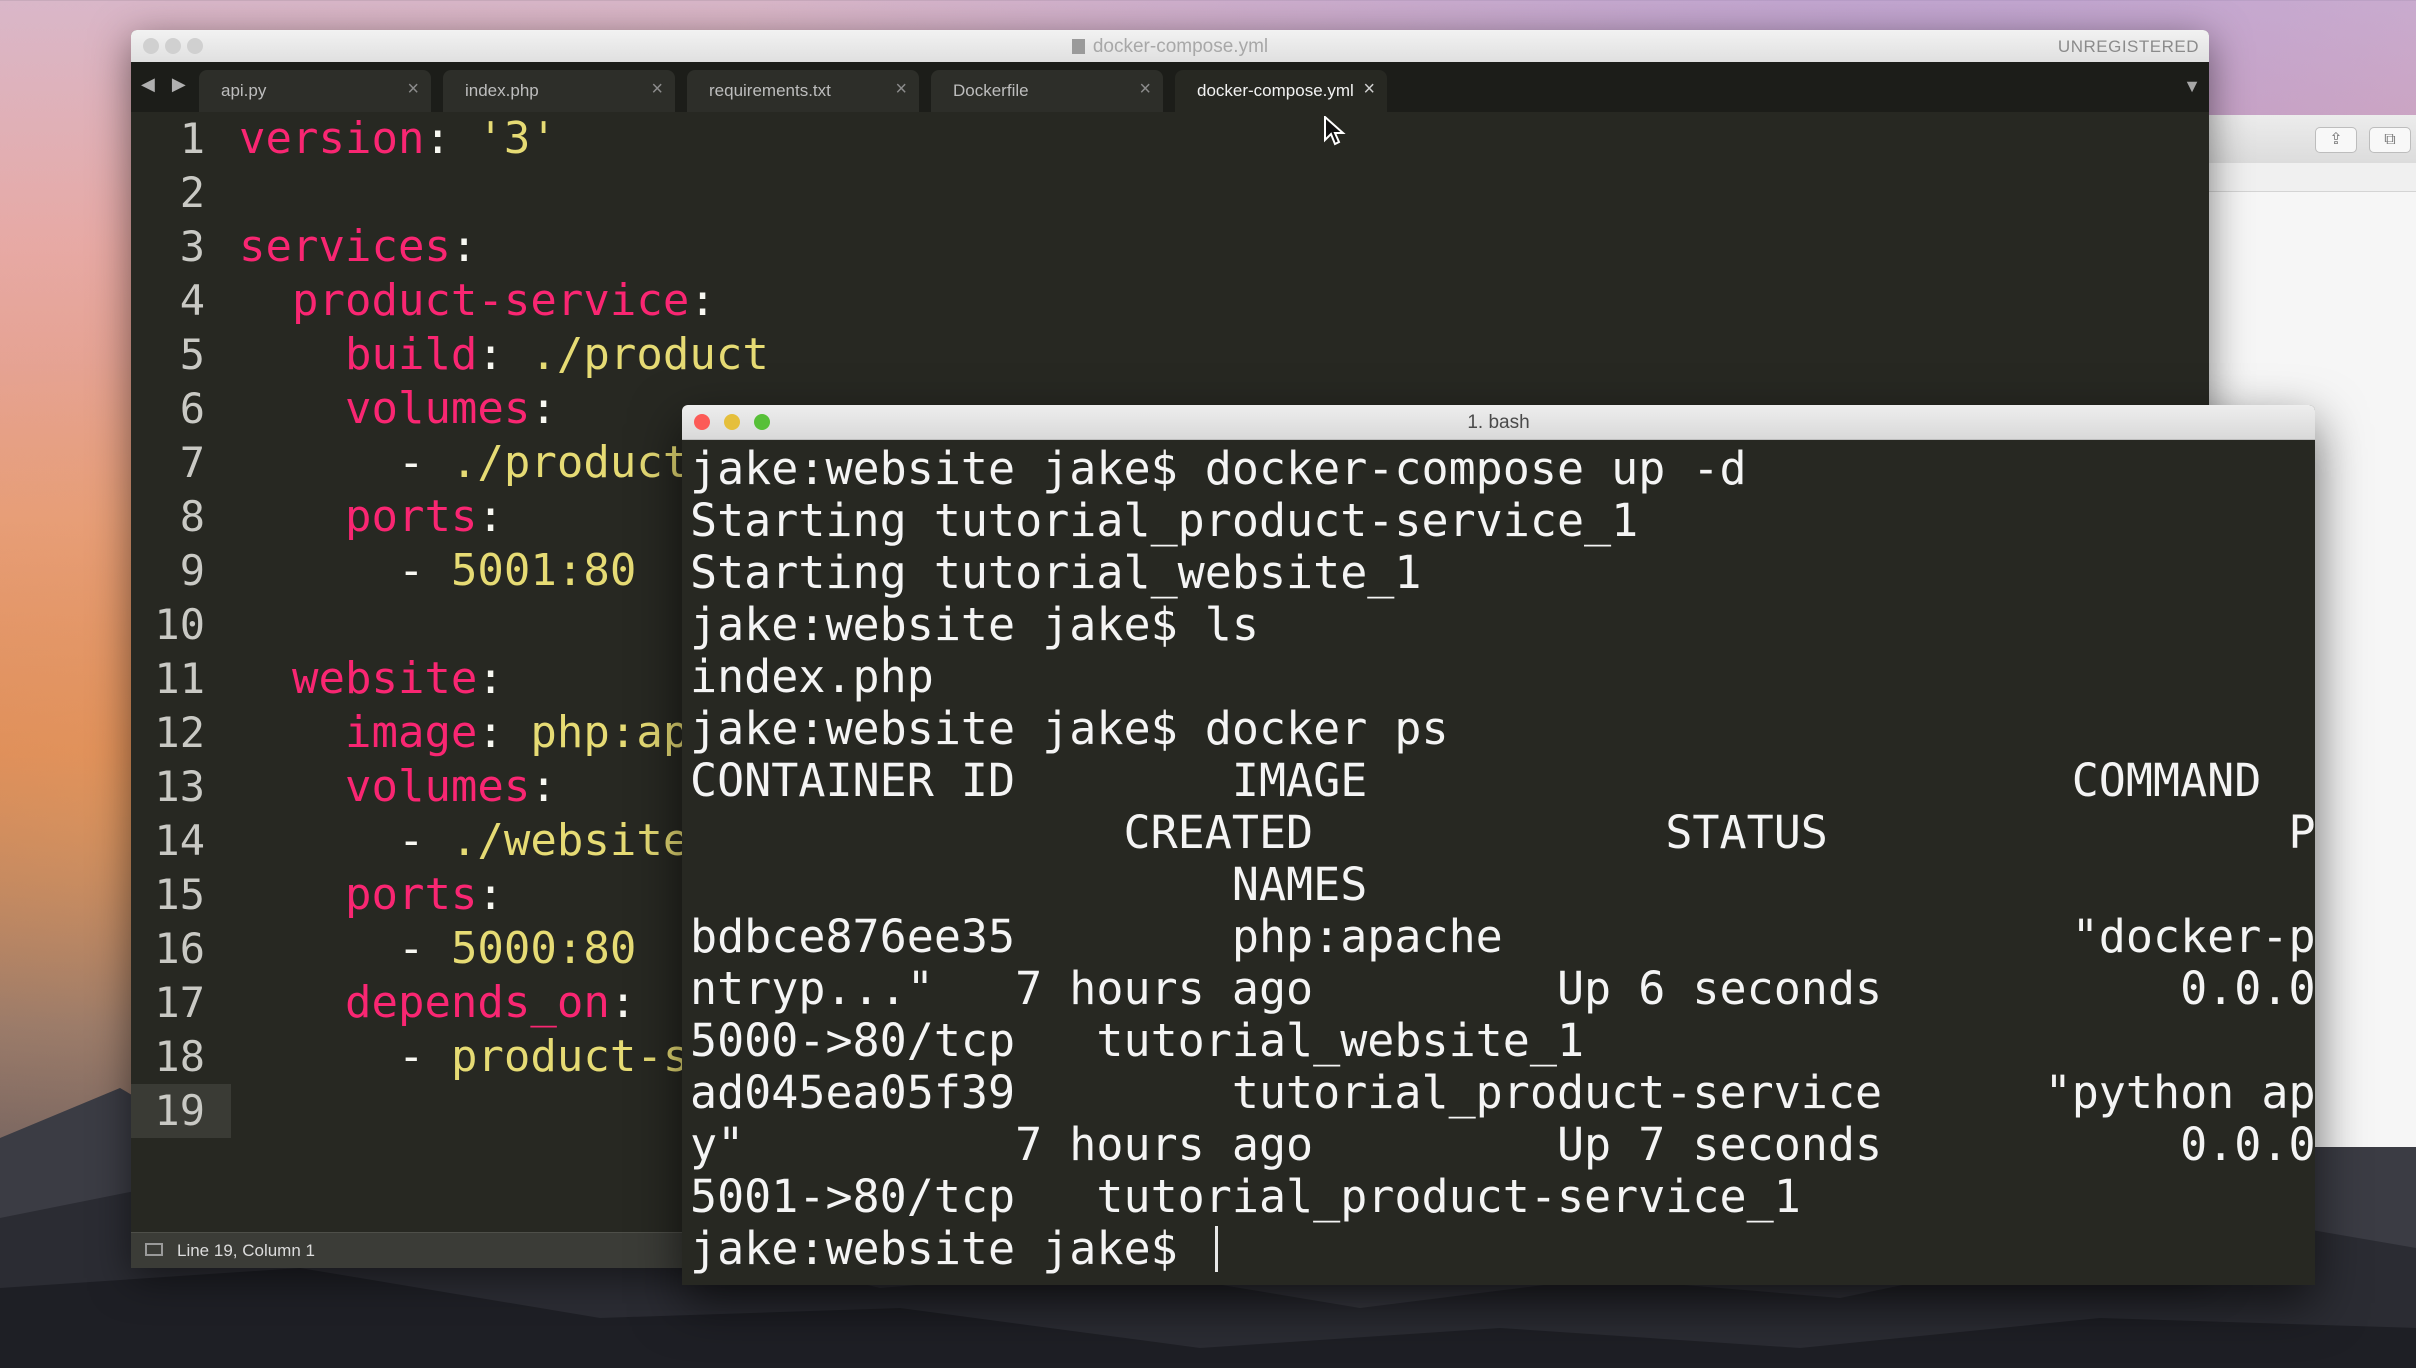 The image size is (2416, 1368). Describe the element at coordinates (1078, 46) in the screenshot. I see `document-icon` at that location.